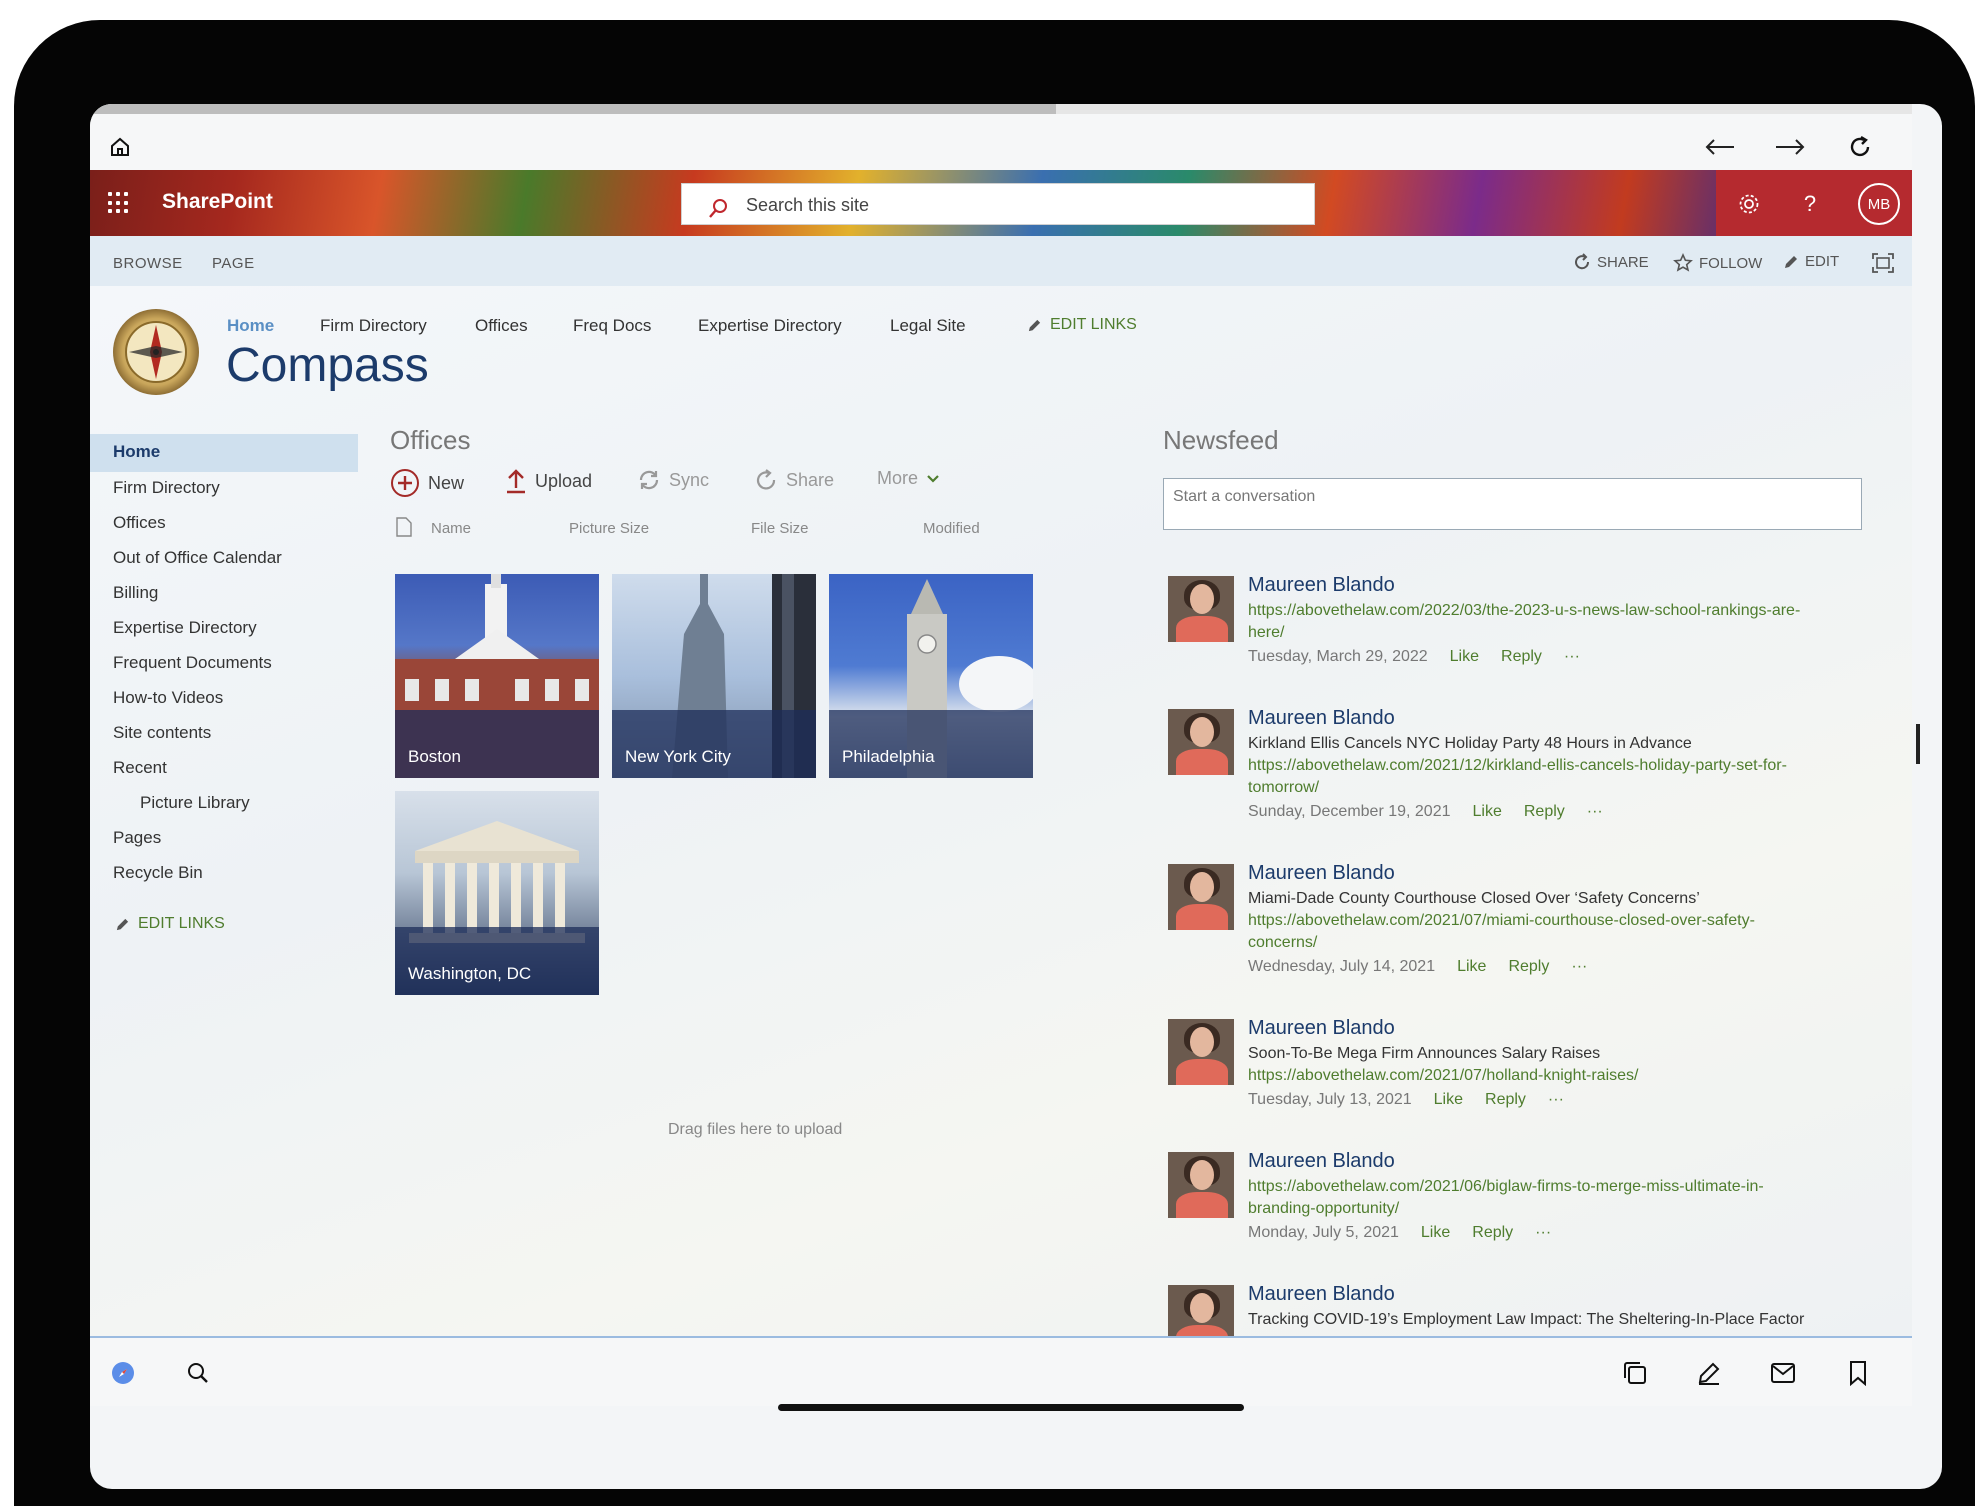  Describe the element at coordinates (1082, 325) in the screenshot. I see `topnav-edit-links: EDIT LINKS` at that location.